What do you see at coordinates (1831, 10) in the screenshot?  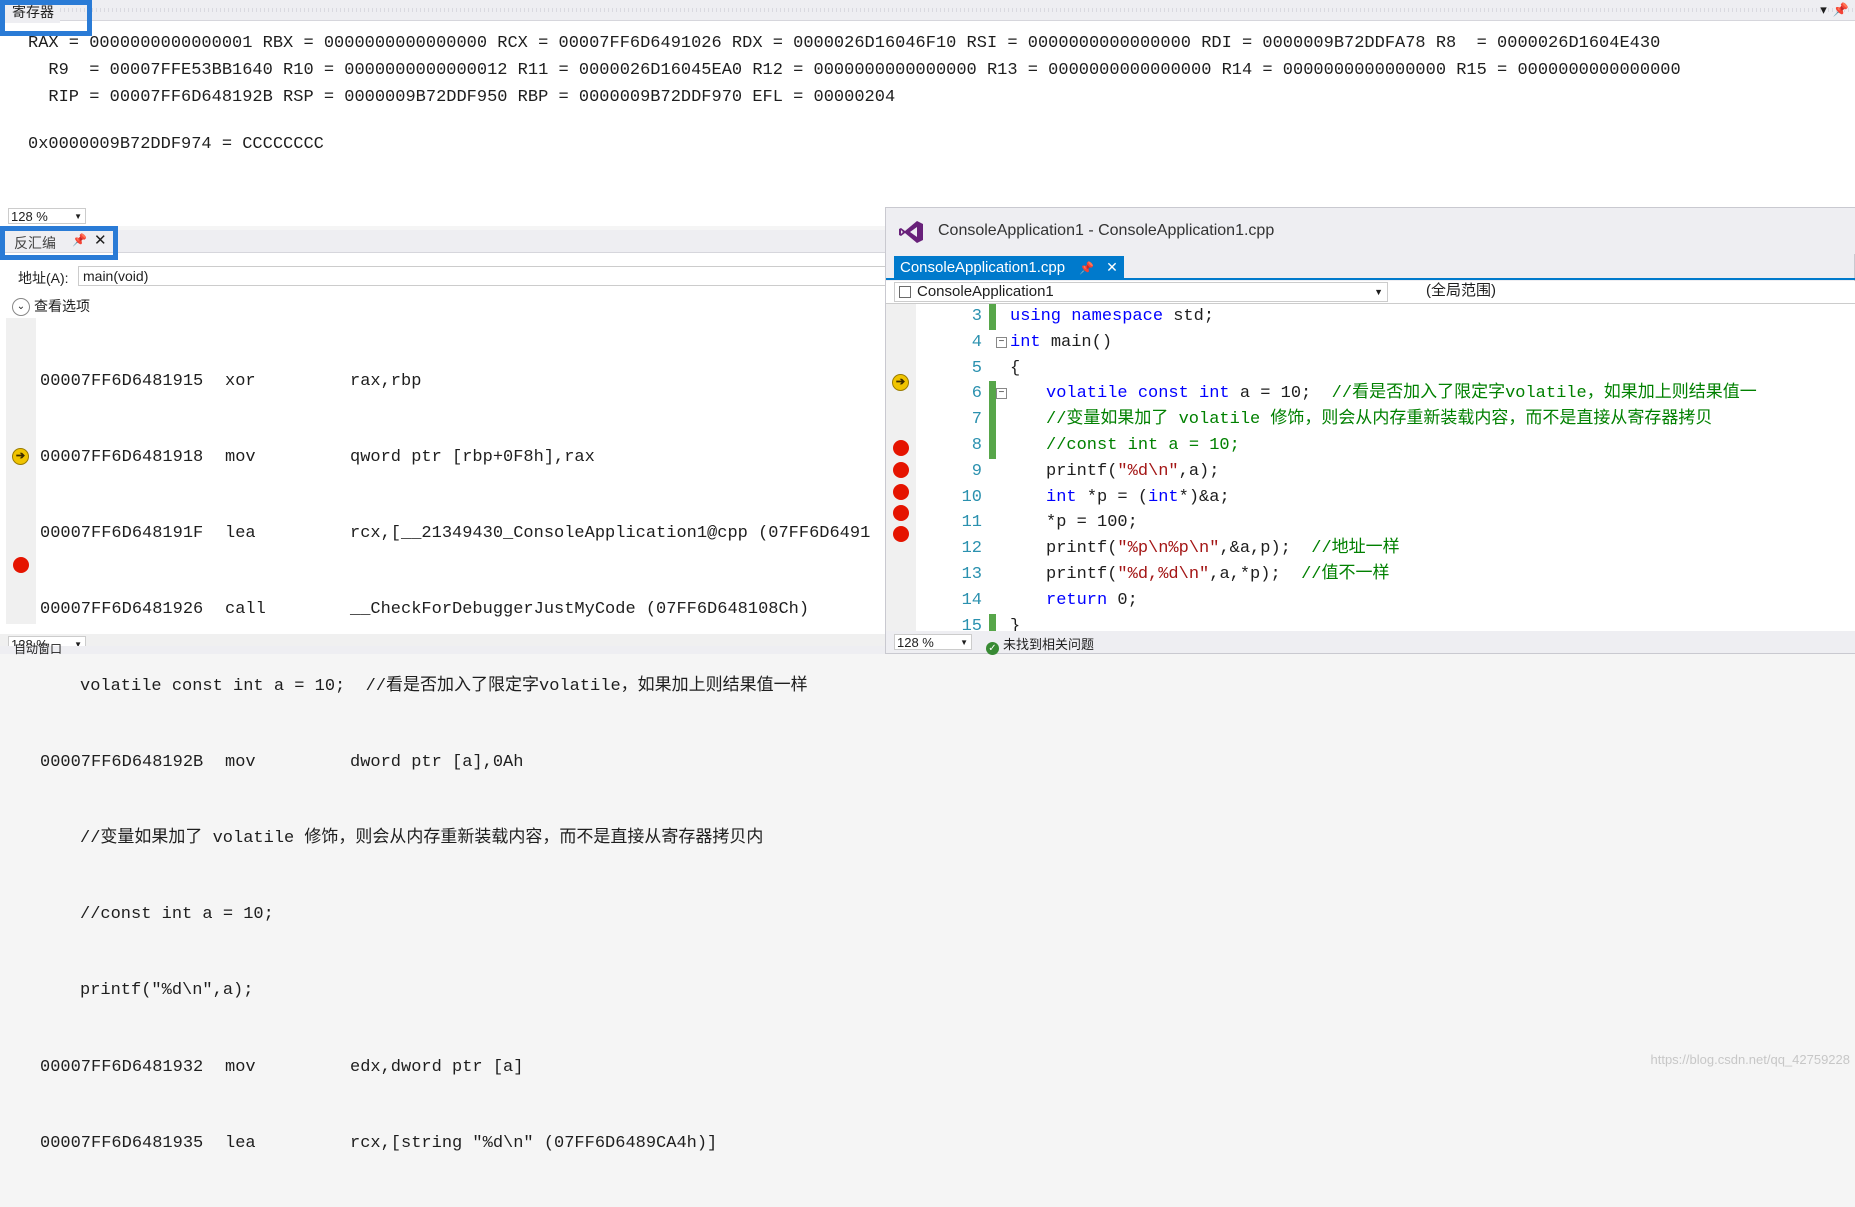 I see `registers-window-controls: ▾ 📌` at bounding box center [1831, 10].